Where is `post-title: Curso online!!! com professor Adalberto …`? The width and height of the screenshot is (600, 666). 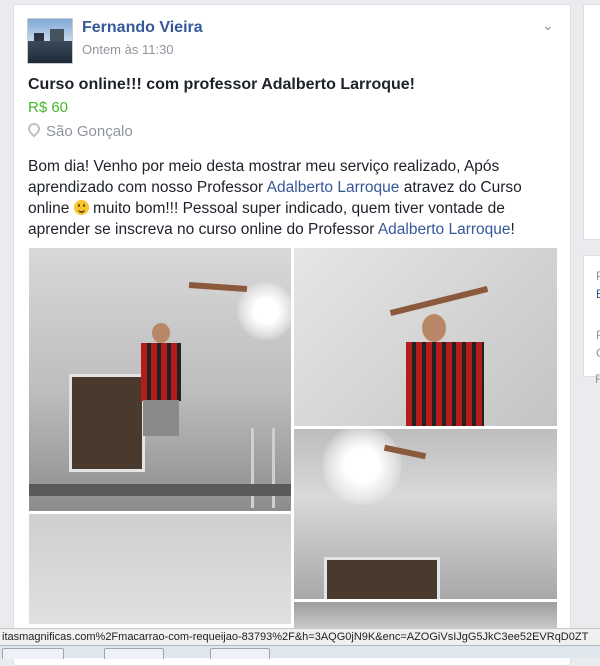 post-title: Curso online!!! com professor Adalberto … is located at coordinates (221, 84).